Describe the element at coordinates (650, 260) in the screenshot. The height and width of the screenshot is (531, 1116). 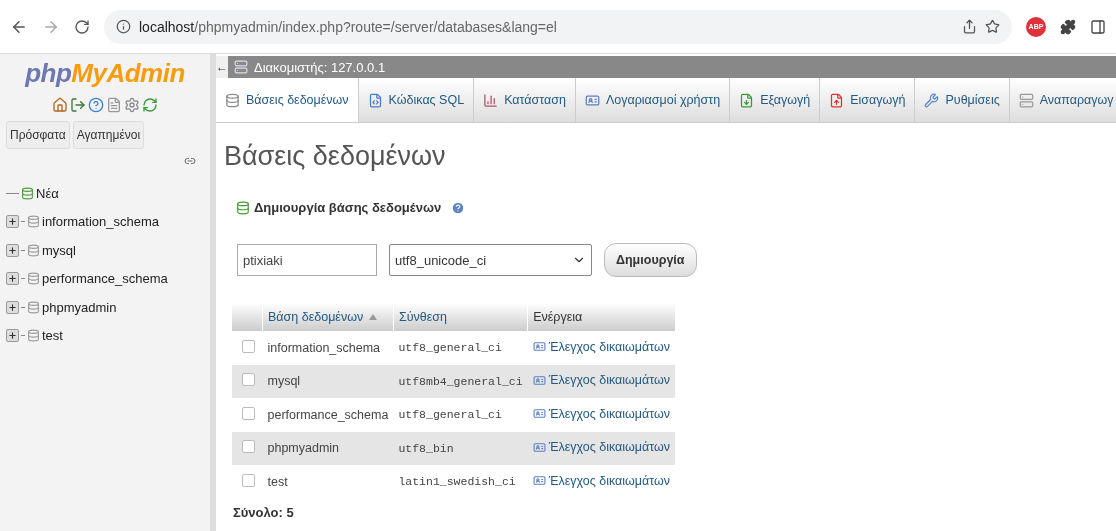
I see `create-button: Δημιουργία` at that location.